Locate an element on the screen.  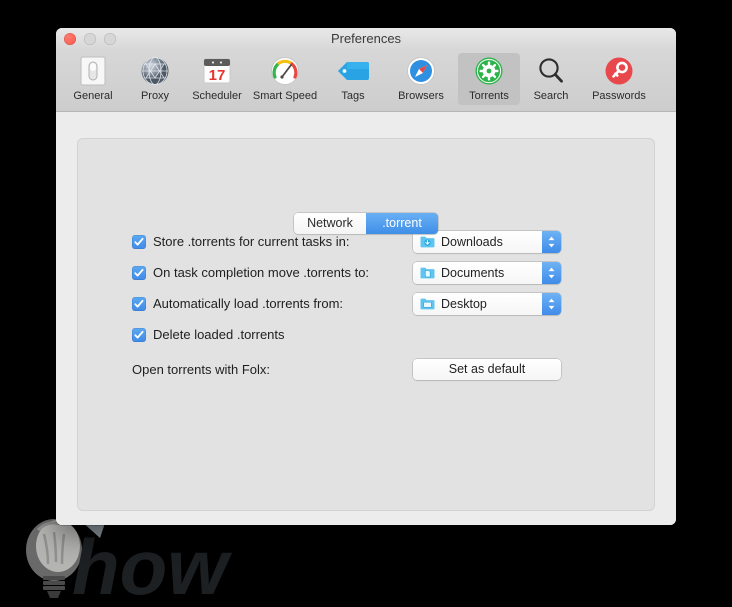
popup-autoload-torrents-folder: Desktop is located at coordinates (487, 303).